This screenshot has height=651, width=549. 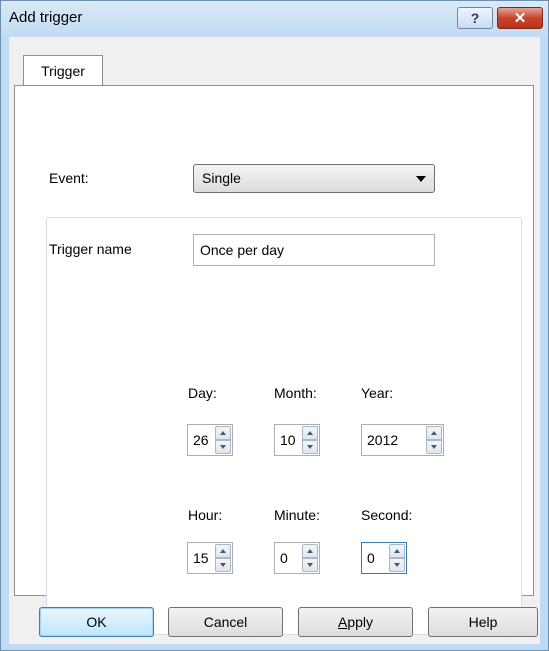 I want to click on event-label: Event:, so click(x=69, y=178).